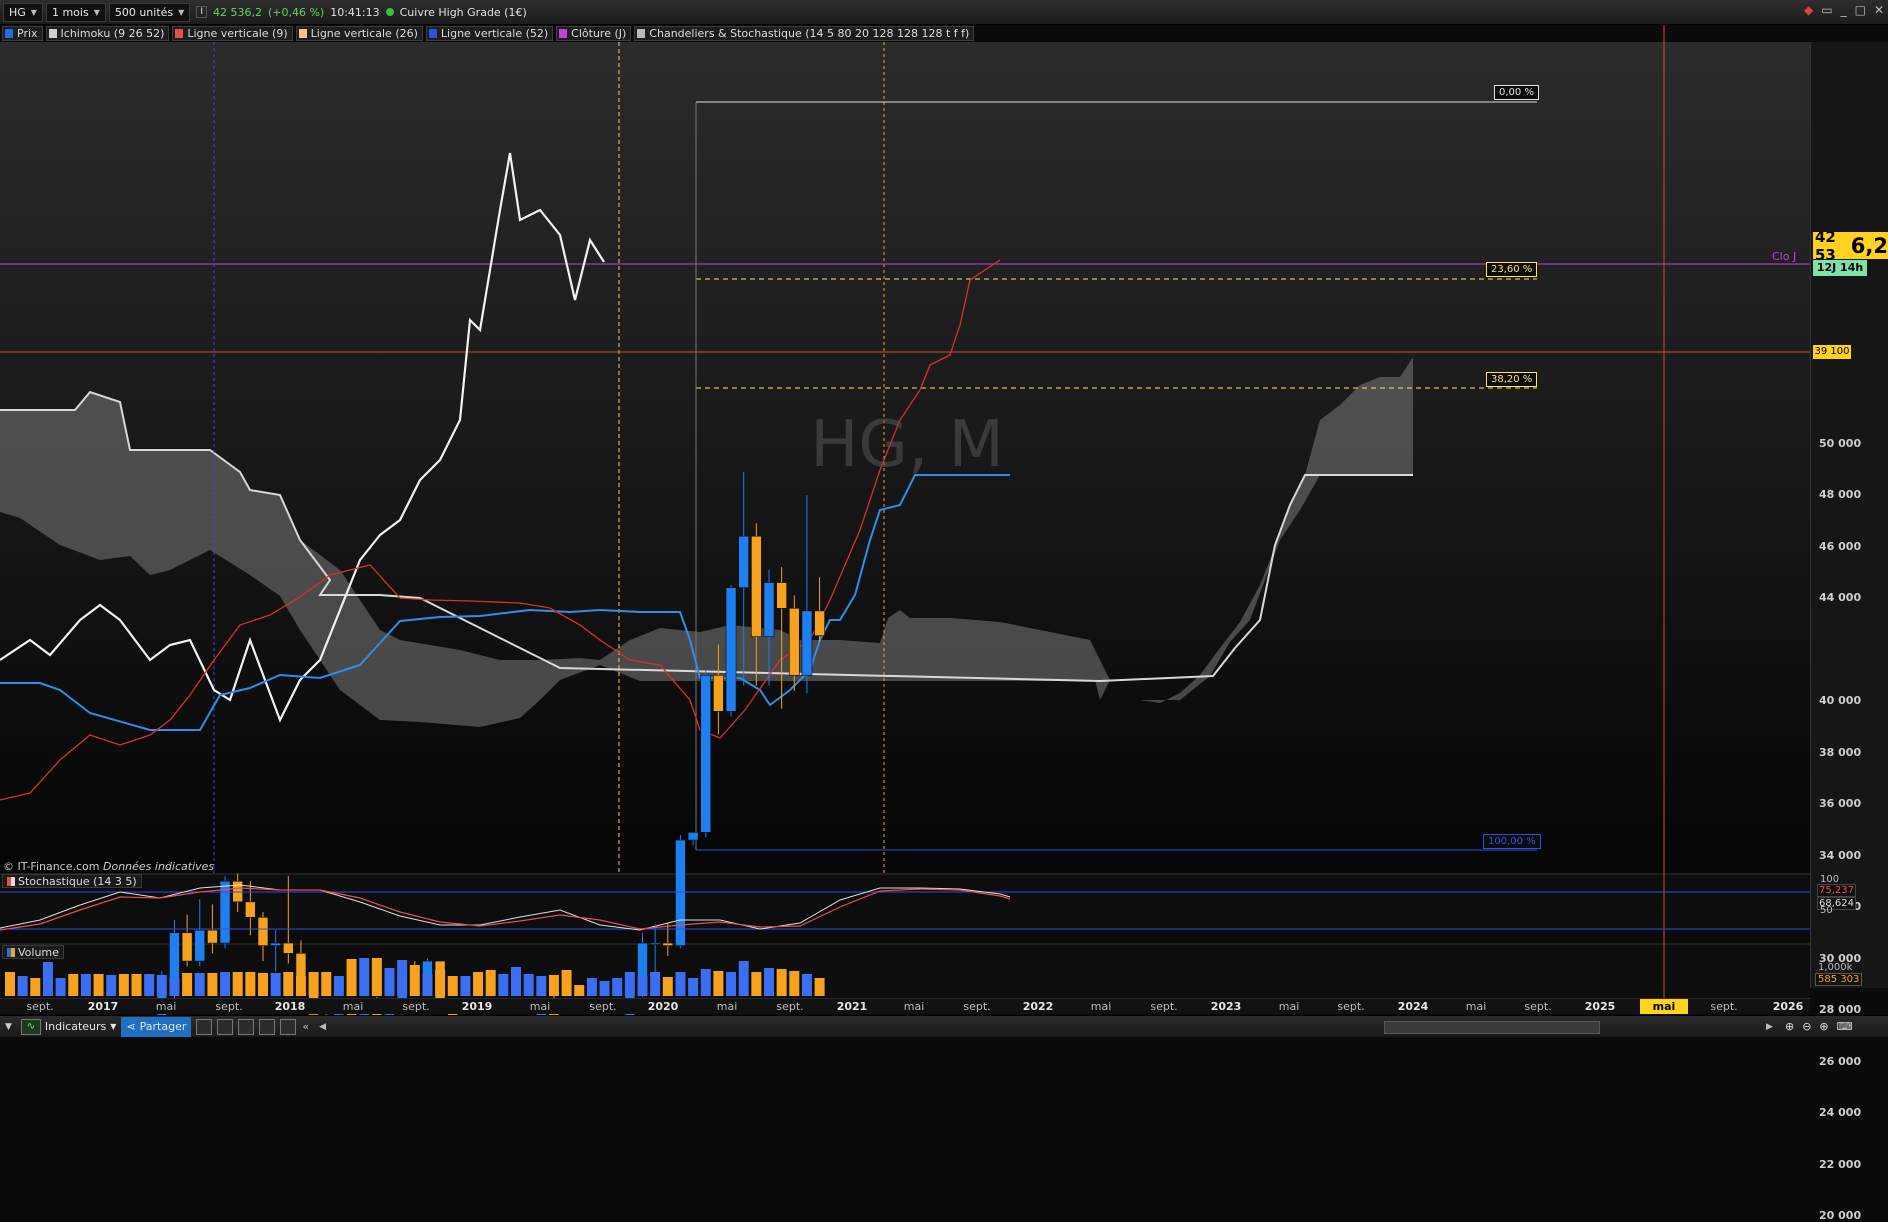  Describe the element at coordinates (246, 1026) in the screenshot. I see `grid-icon` at that location.